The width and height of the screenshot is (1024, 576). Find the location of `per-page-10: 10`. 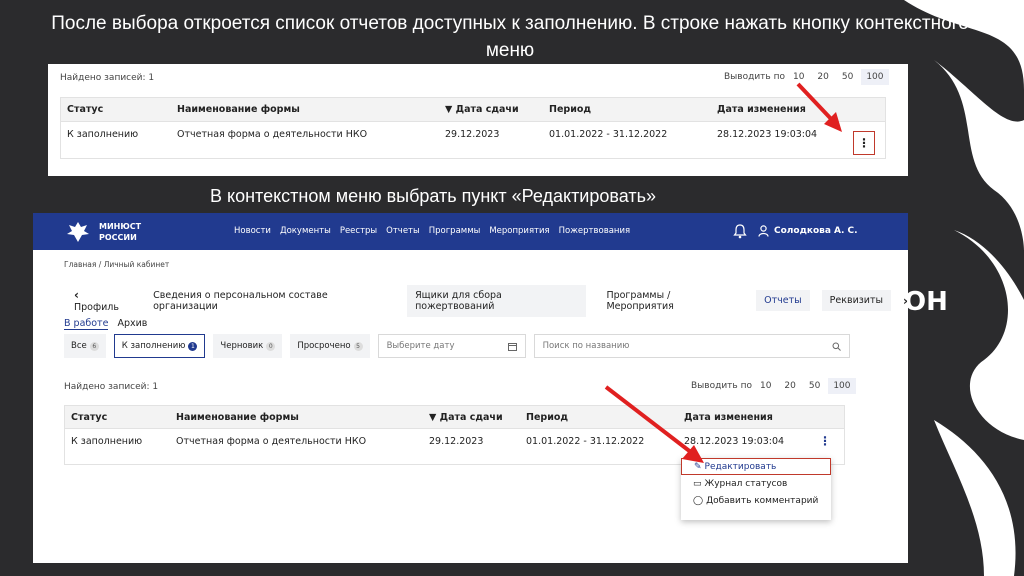

per-page-10: 10 is located at coordinates (765, 386).